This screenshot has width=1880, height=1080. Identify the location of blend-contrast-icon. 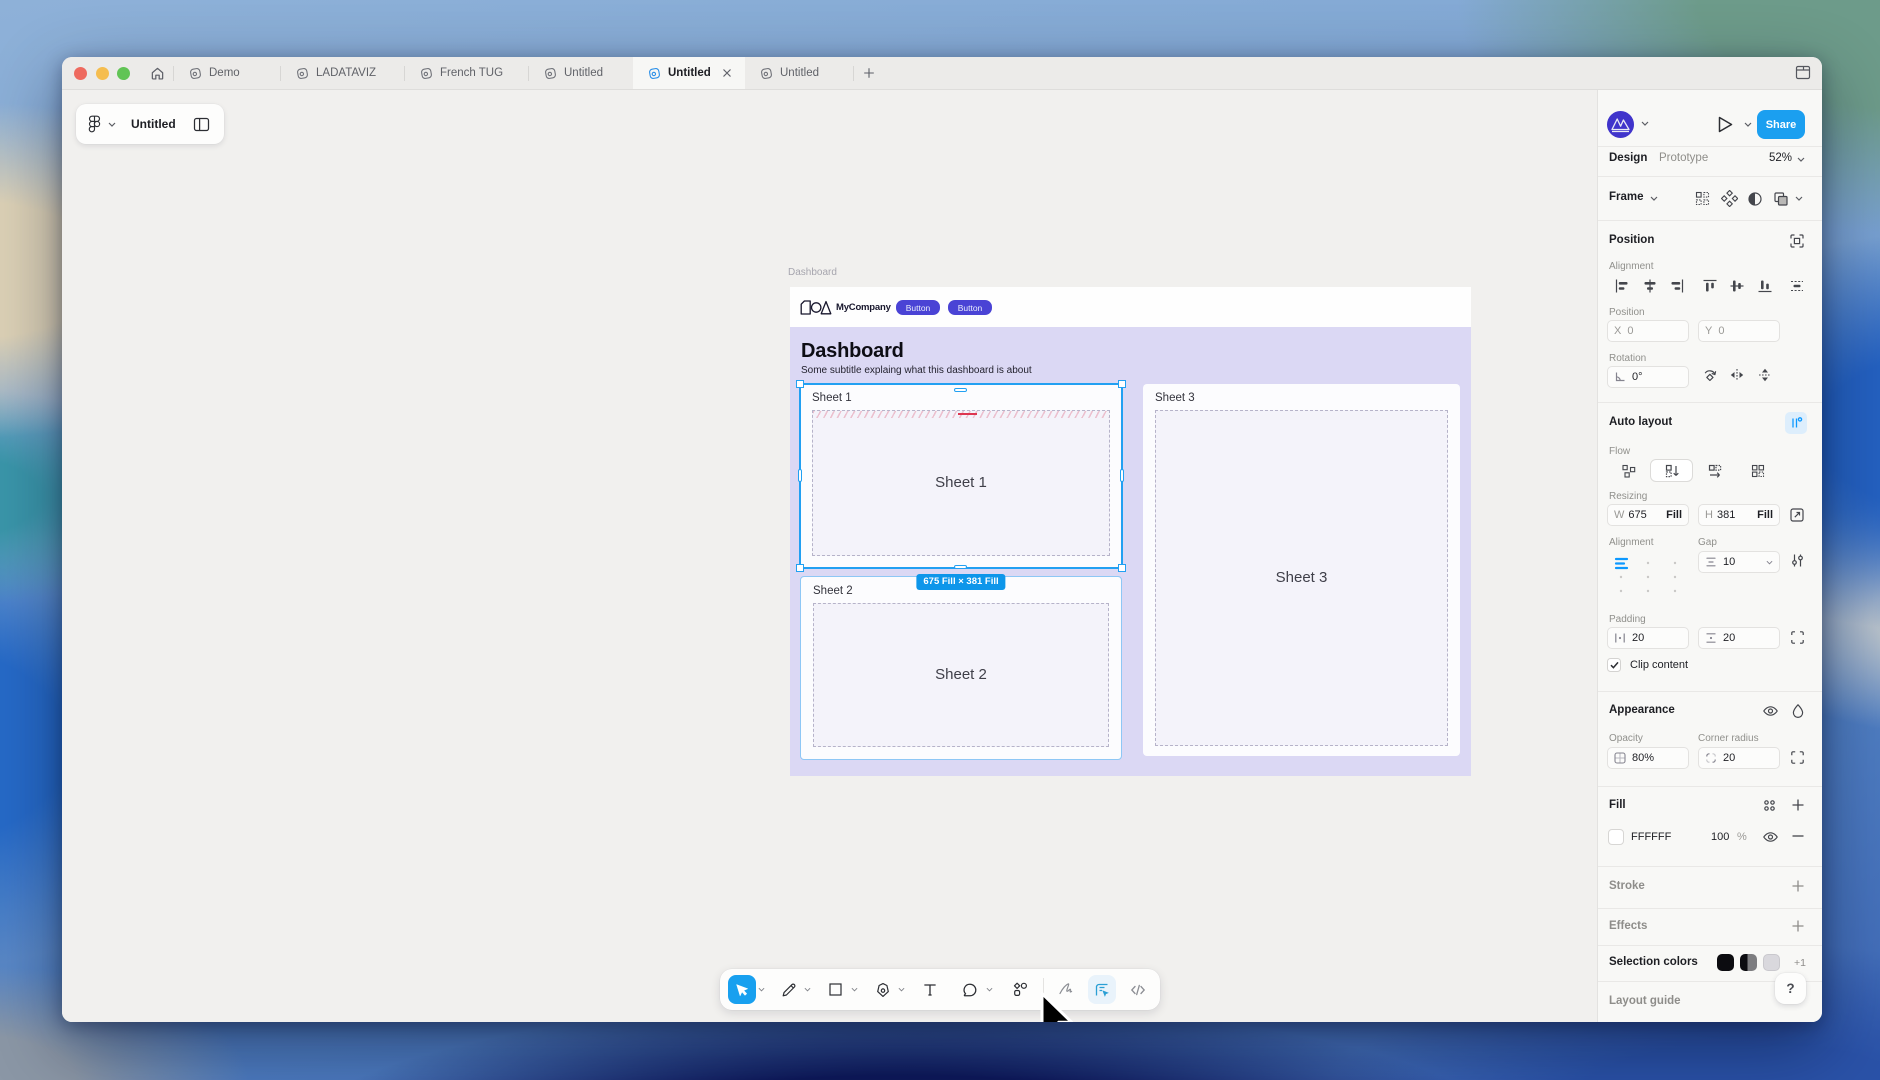
(1755, 199).